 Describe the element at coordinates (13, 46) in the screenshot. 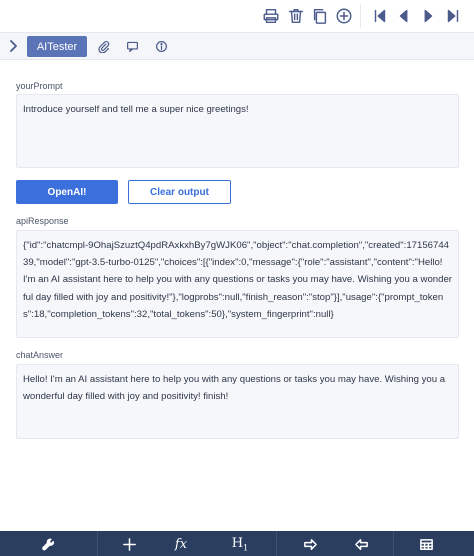

I see `chevron-right-icon` at that location.